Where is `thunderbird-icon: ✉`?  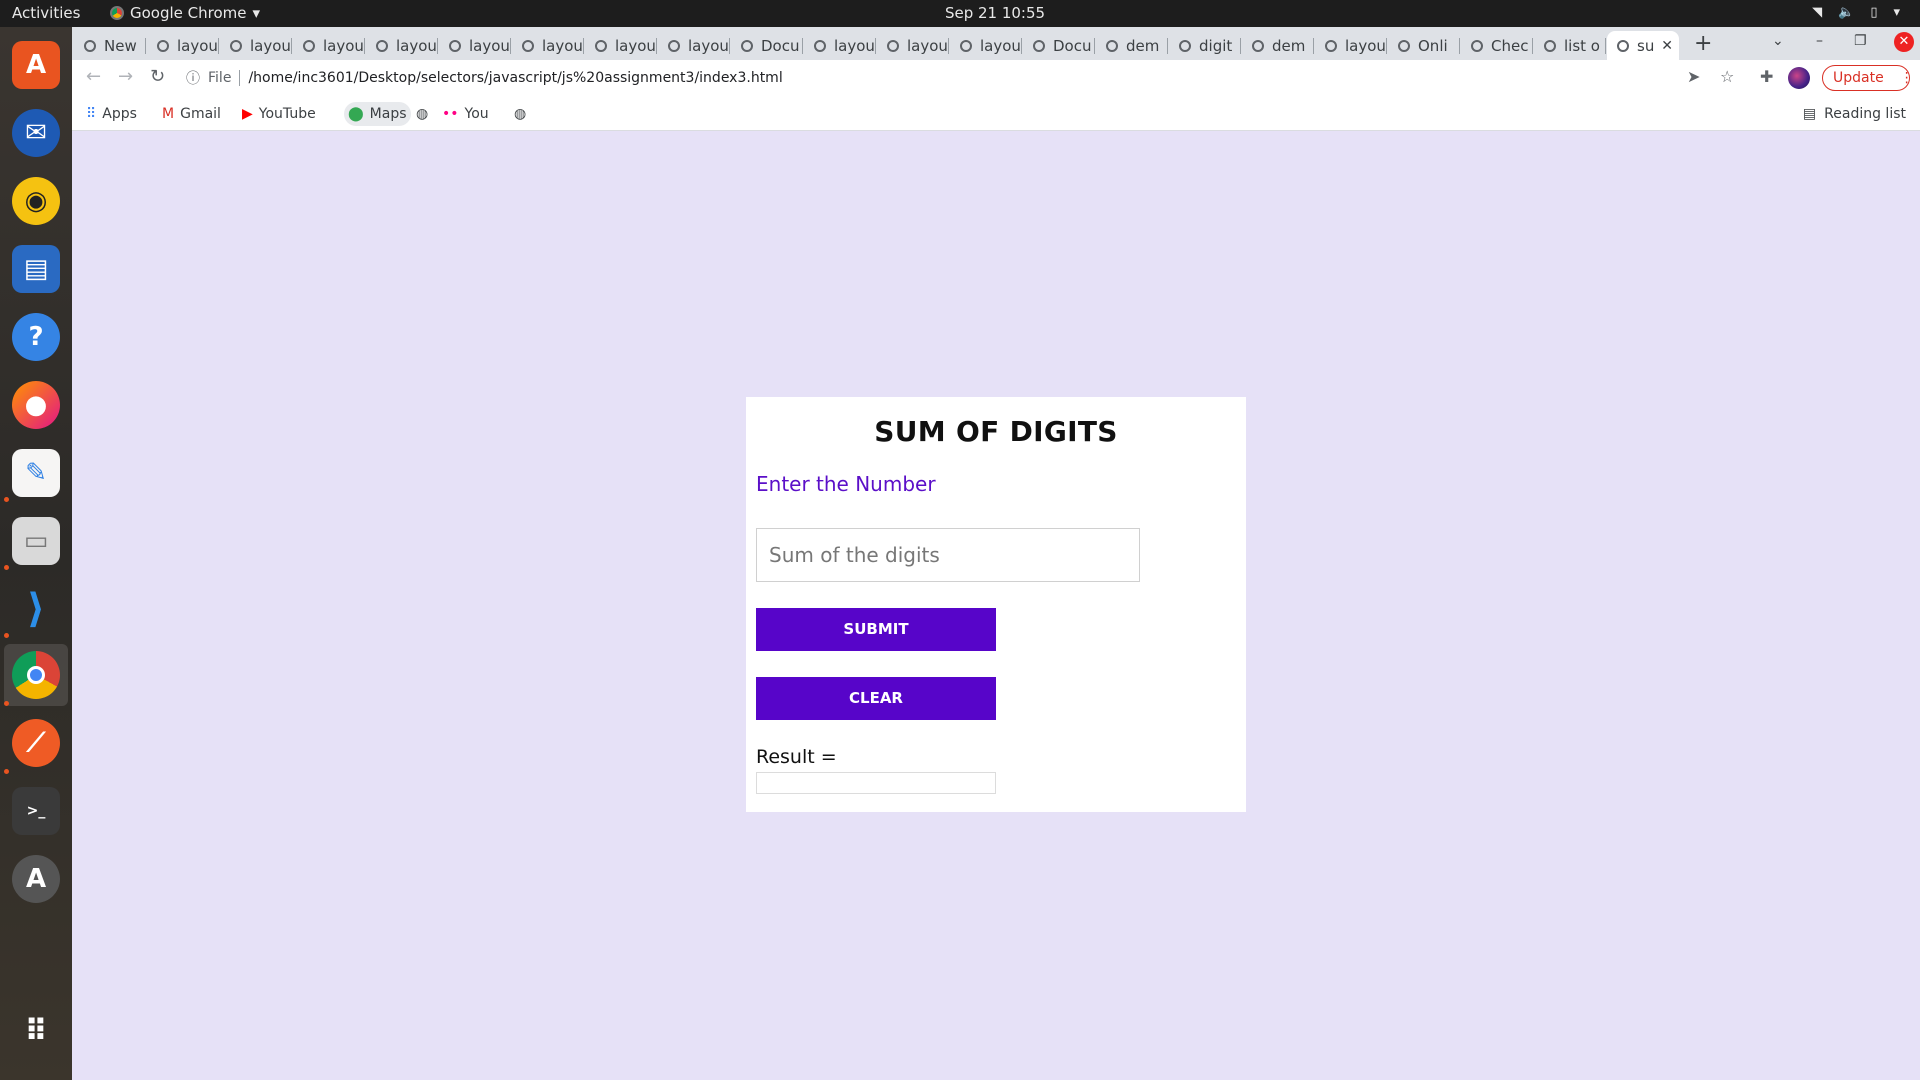
thunderbird-icon: ✉ is located at coordinates (36, 133).